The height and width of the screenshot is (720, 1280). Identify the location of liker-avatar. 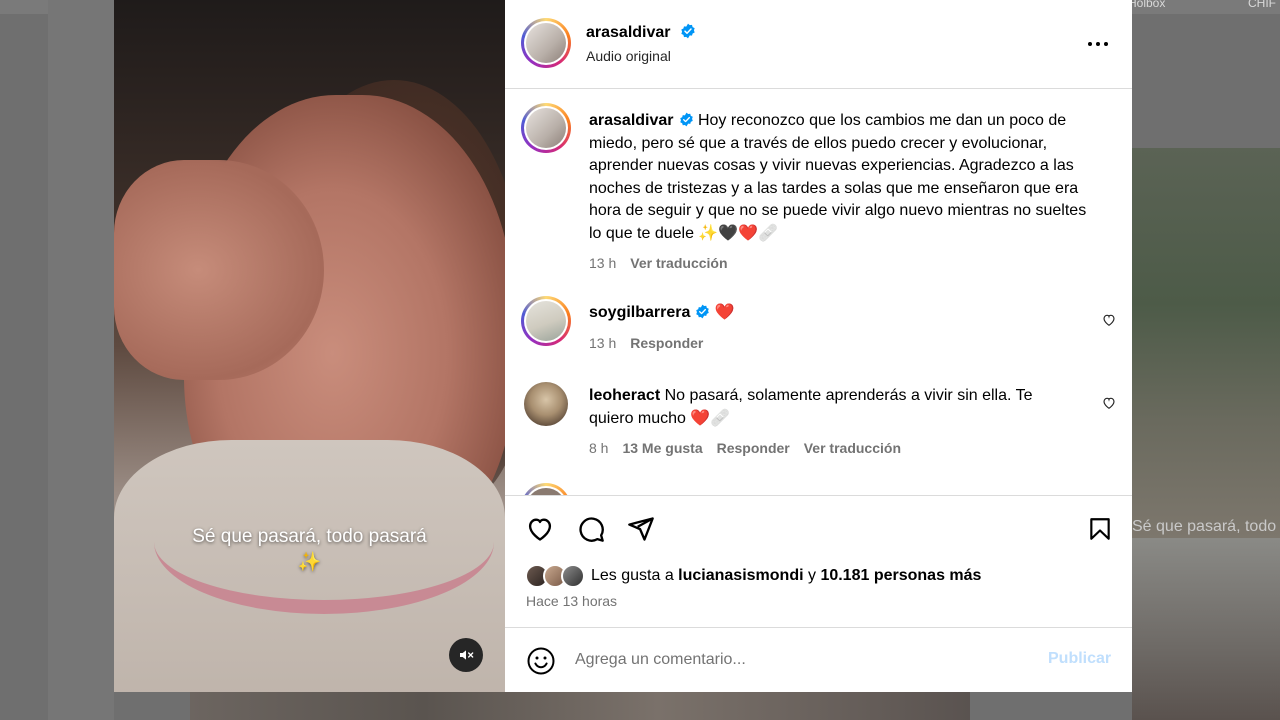
(573, 576).